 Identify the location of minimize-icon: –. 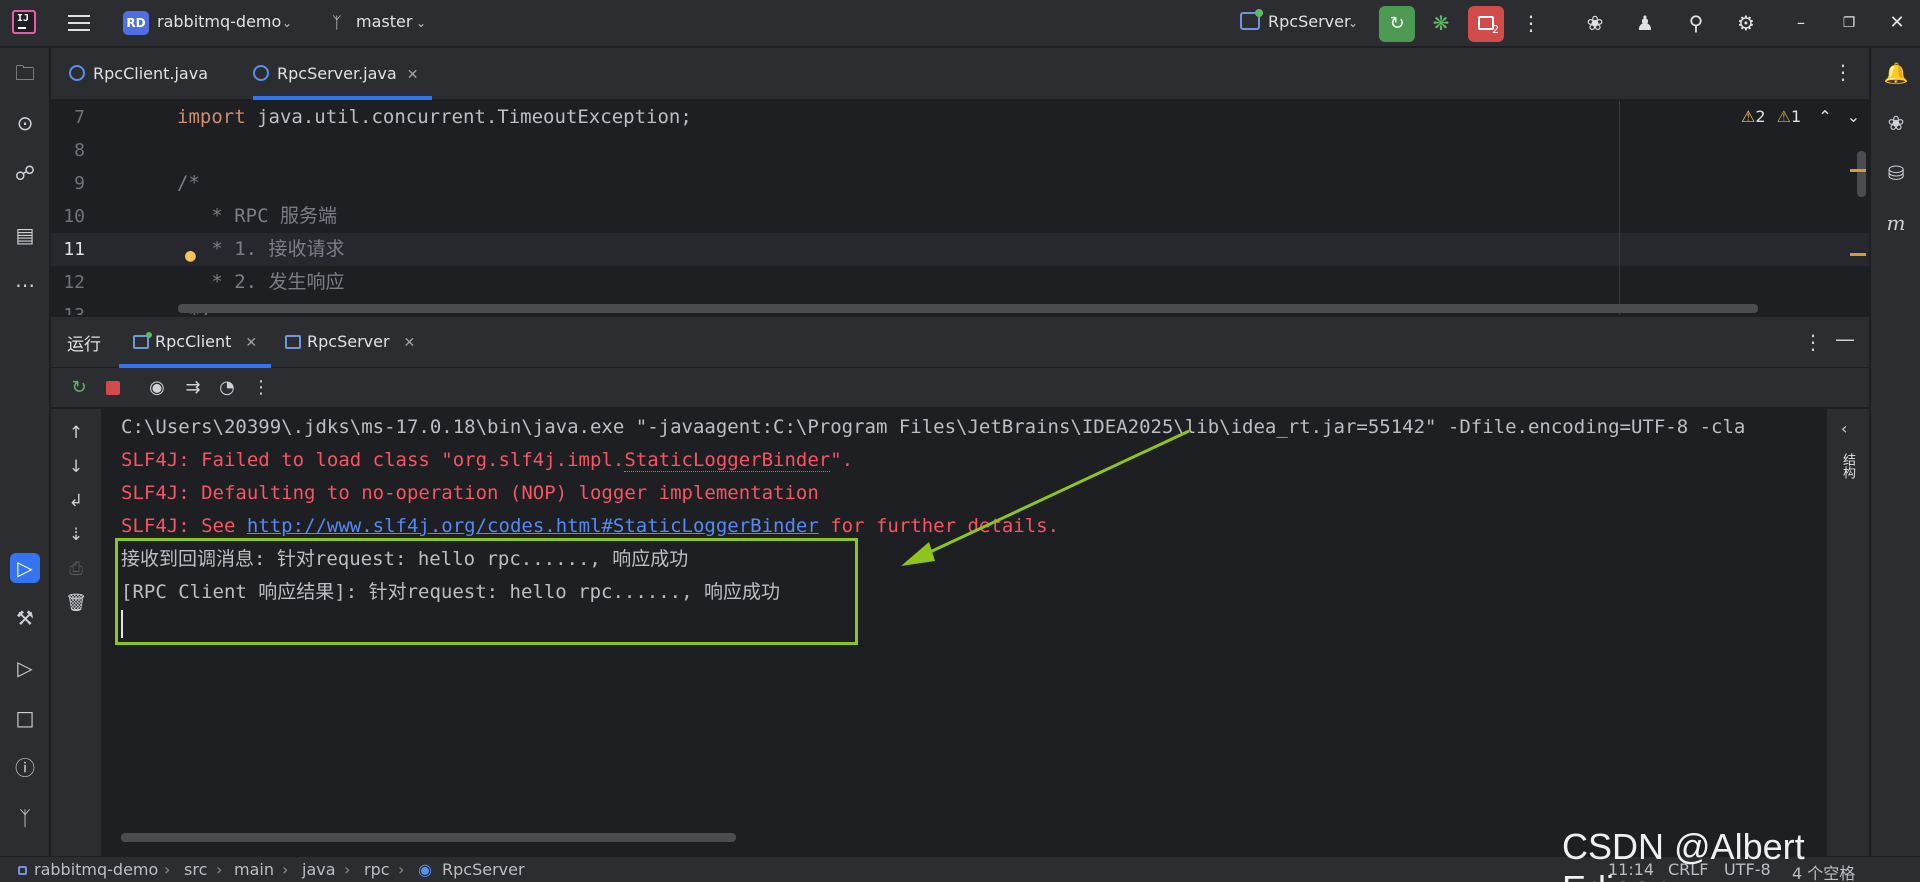
(1801, 23).